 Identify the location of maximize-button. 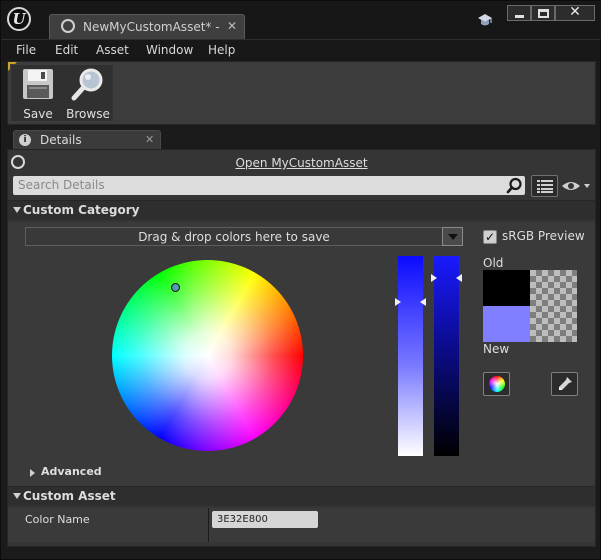
(543, 13).